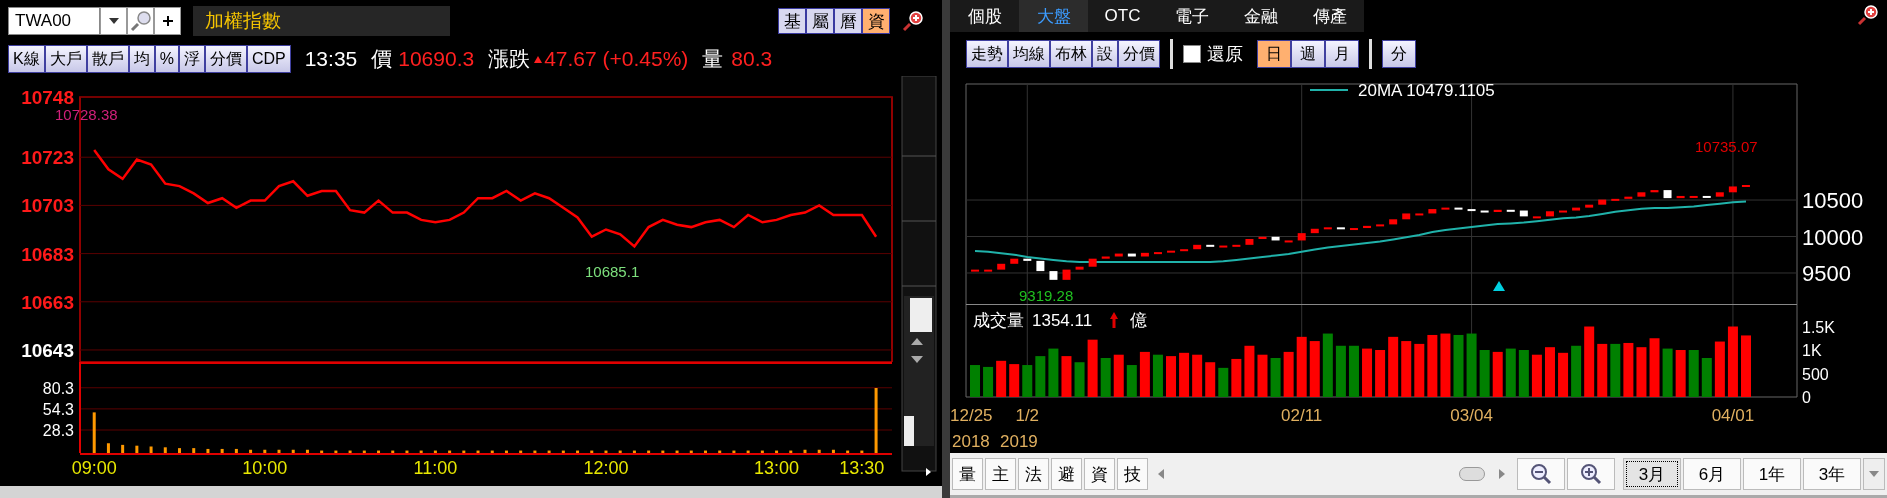  Describe the element at coordinates (1772, 474) in the screenshot. I see `range-button: 1年` at that location.